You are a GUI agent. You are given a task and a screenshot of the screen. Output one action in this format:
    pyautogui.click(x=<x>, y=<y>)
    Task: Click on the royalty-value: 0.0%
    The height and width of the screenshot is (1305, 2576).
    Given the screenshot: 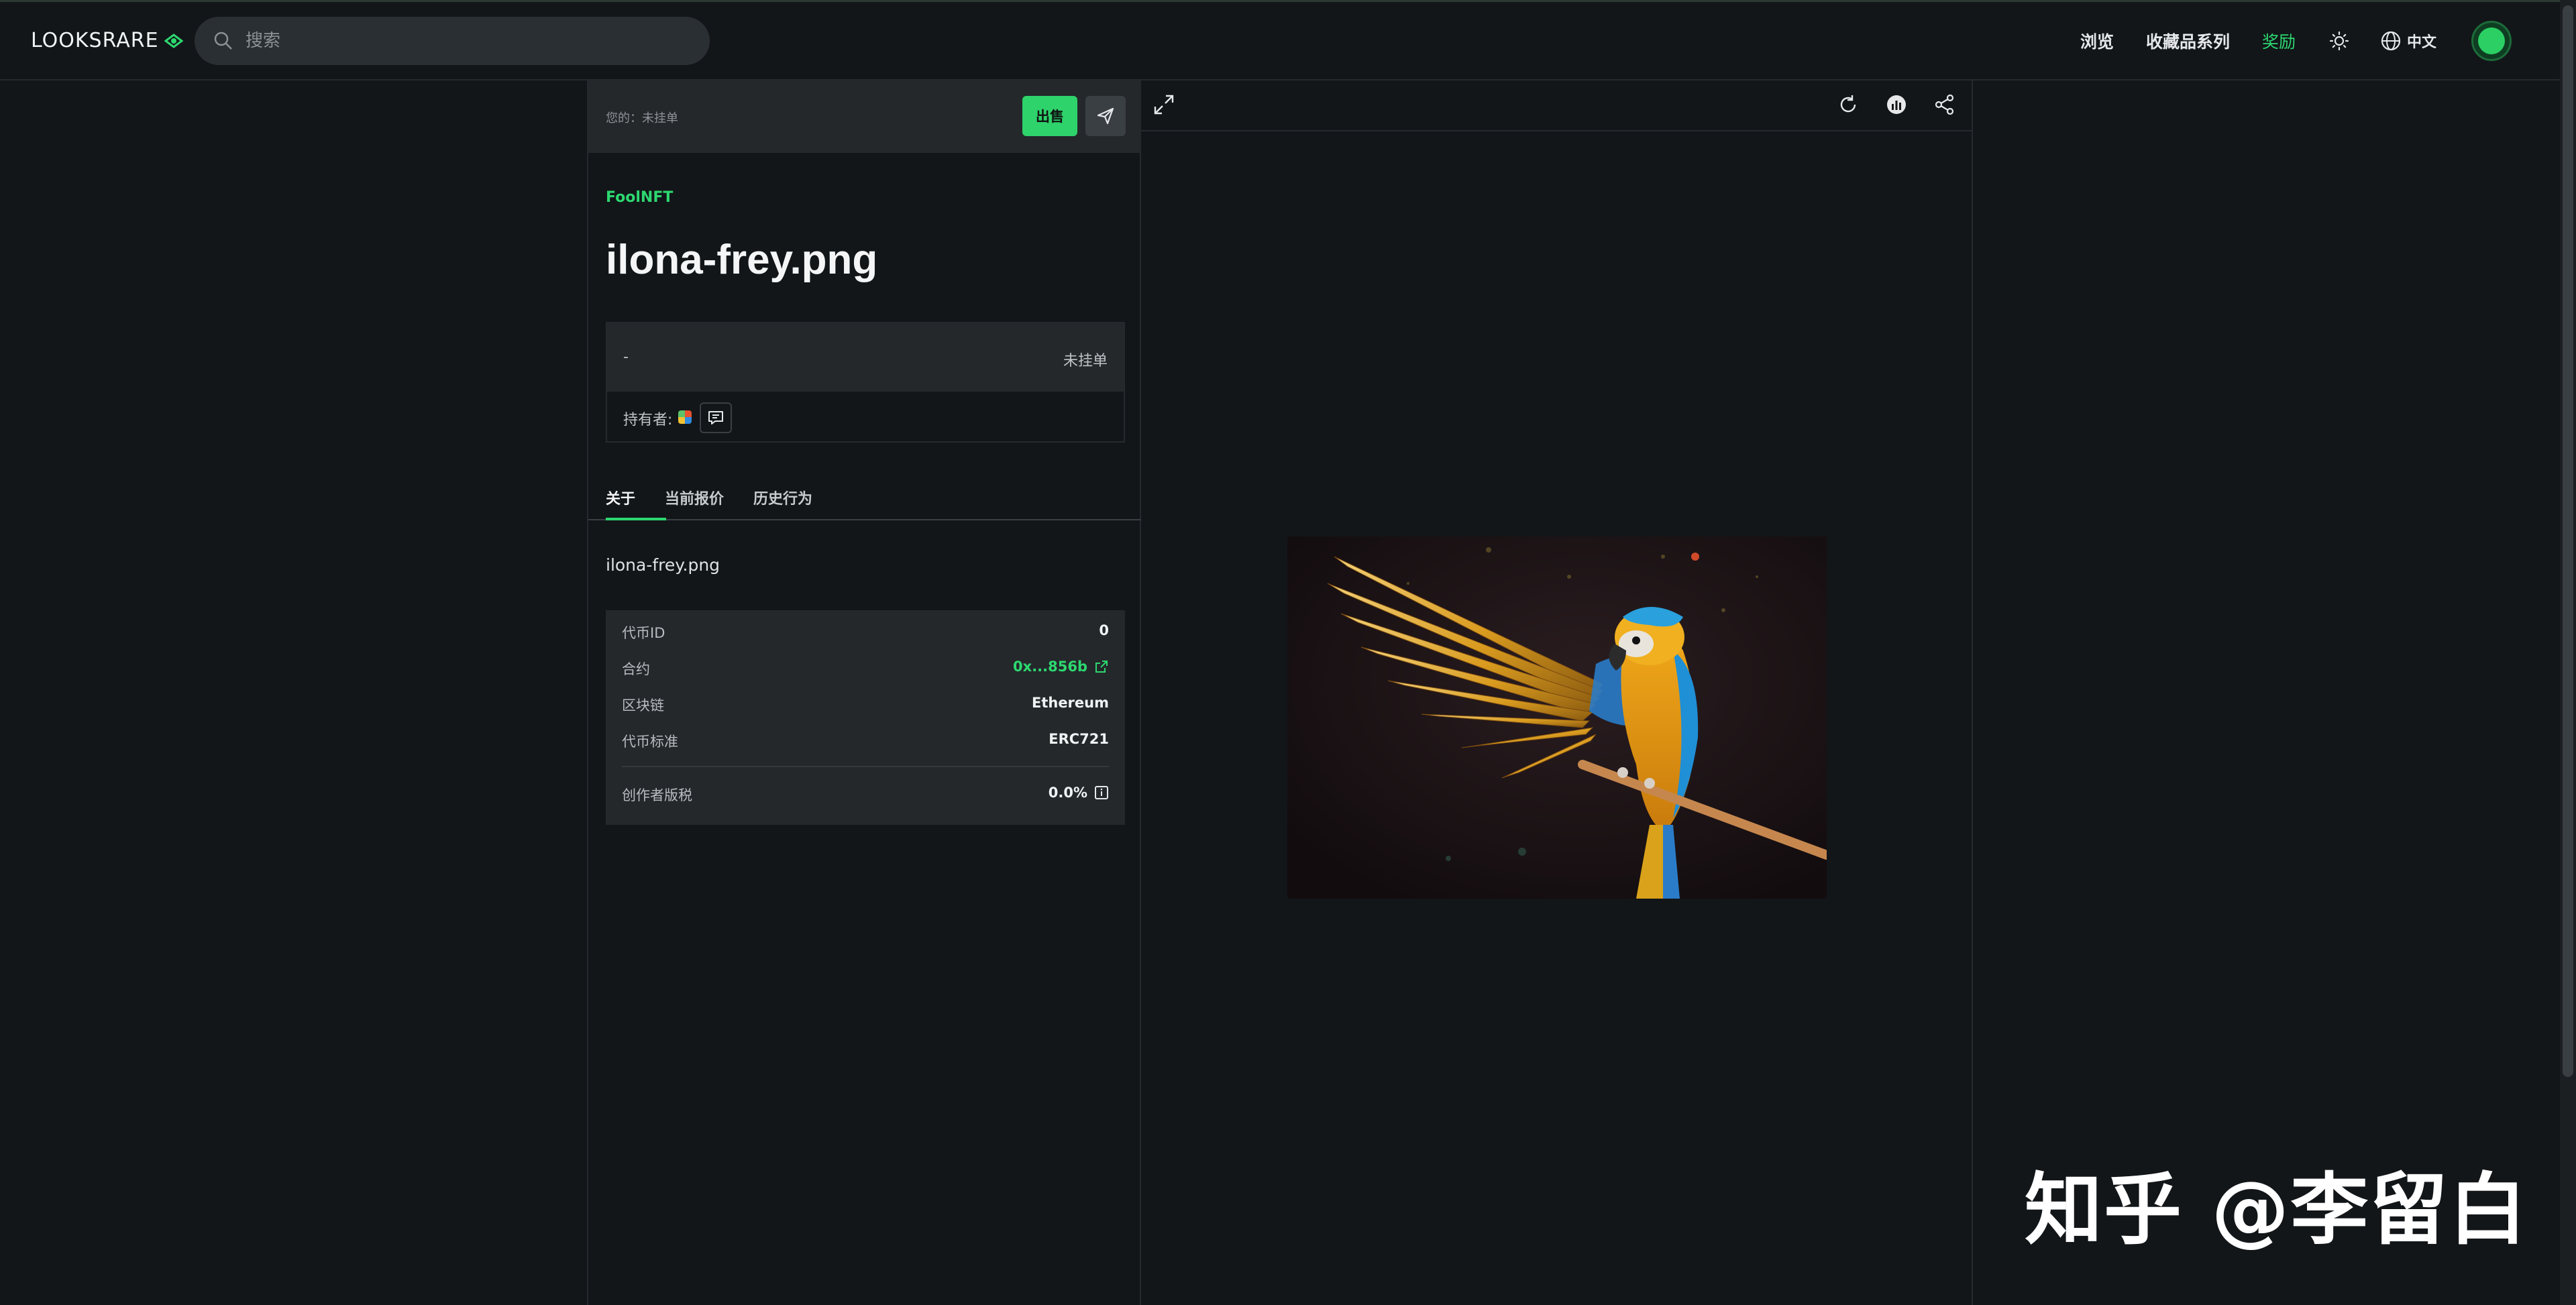 What is the action you would take?
    pyautogui.click(x=1067, y=793)
    